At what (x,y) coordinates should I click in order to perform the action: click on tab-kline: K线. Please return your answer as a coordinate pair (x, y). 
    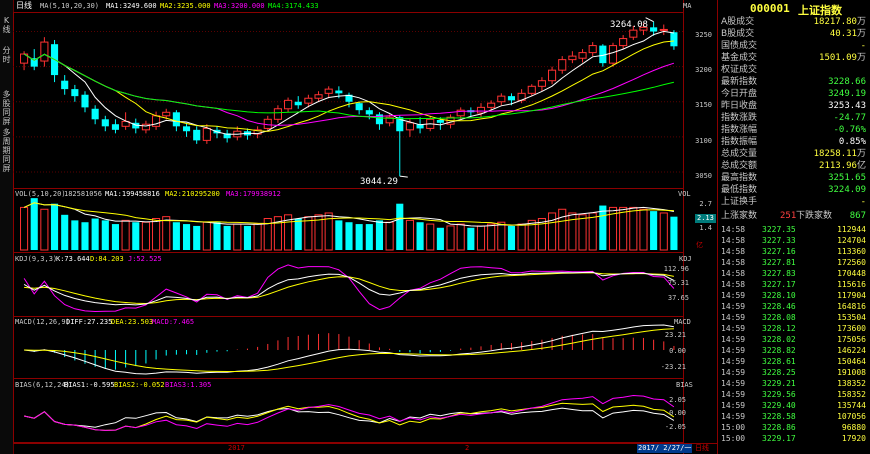
    Looking at the image, I should click on (6, 27).